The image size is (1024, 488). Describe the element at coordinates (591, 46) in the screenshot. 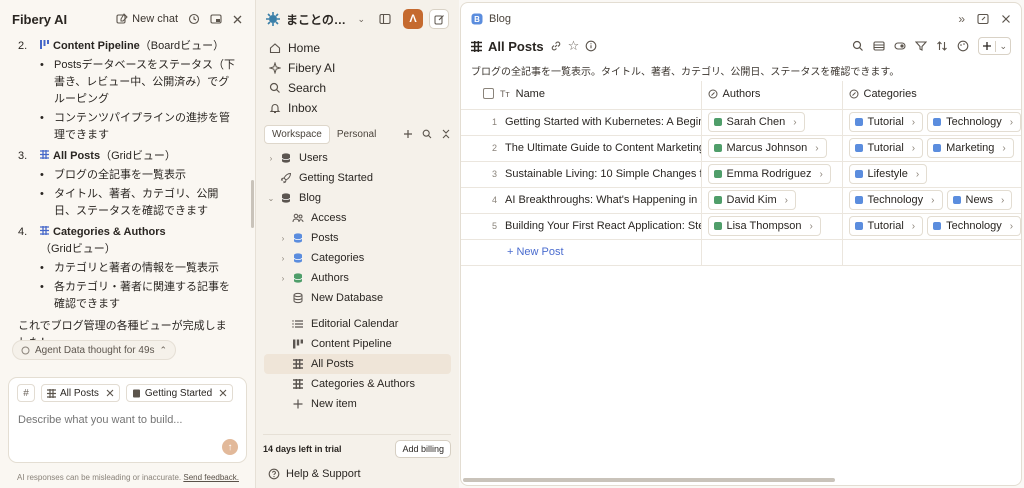

I see `info-icon` at that location.